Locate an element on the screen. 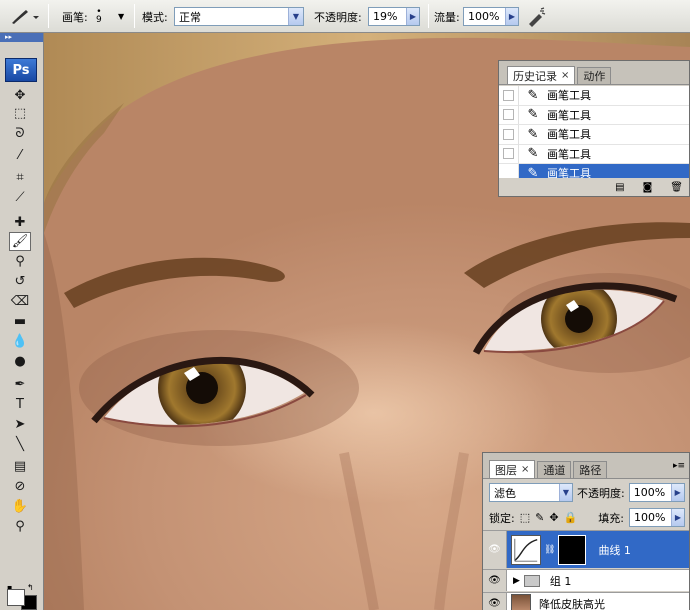 Image resolution: width=690 pixels, height=610 pixels. opacity-value: 19% is located at coordinates (385, 16).